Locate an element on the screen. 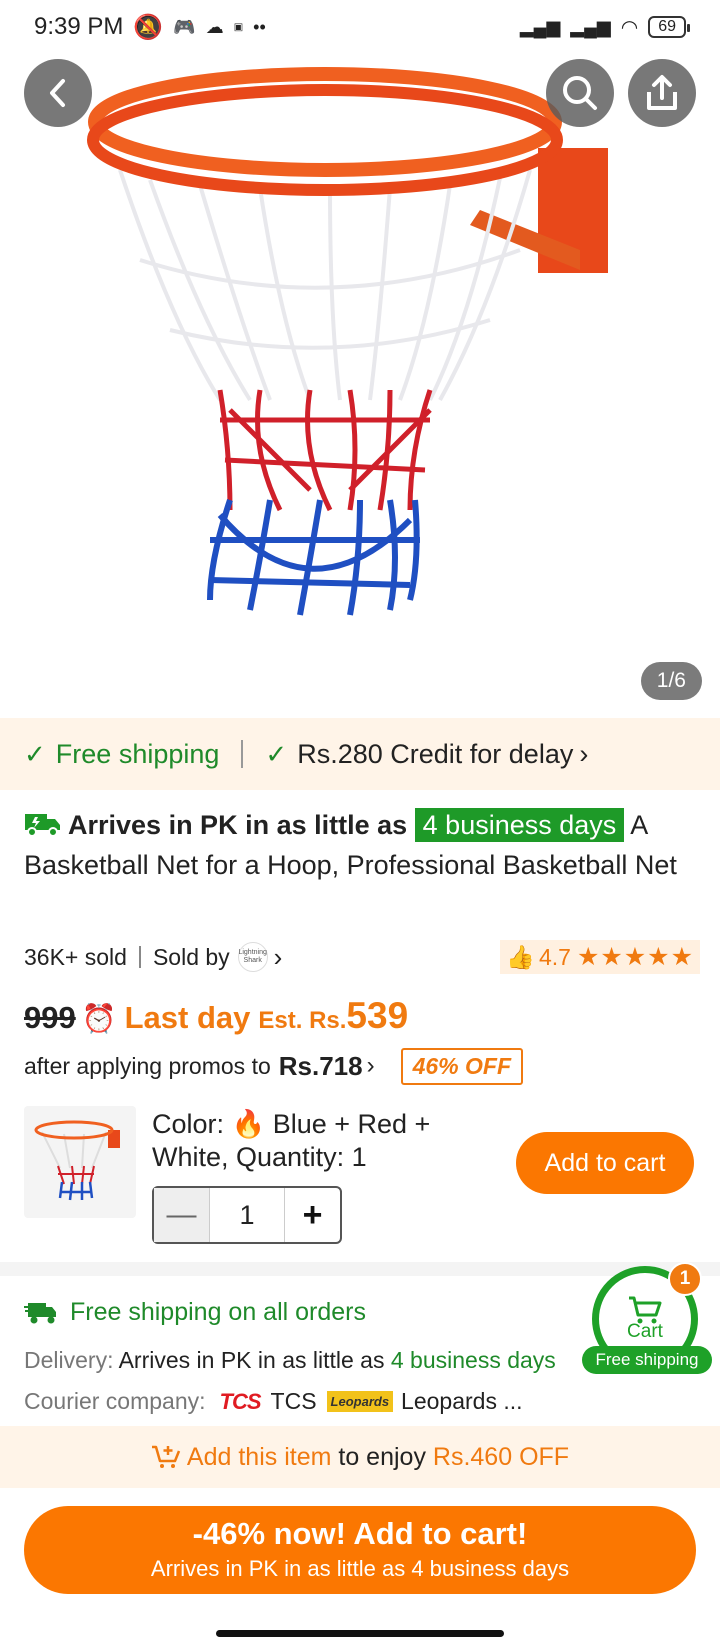 The width and height of the screenshot is (720, 1650). signal-icon-2: ▂▄▆ is located at coordinates (590, 26).